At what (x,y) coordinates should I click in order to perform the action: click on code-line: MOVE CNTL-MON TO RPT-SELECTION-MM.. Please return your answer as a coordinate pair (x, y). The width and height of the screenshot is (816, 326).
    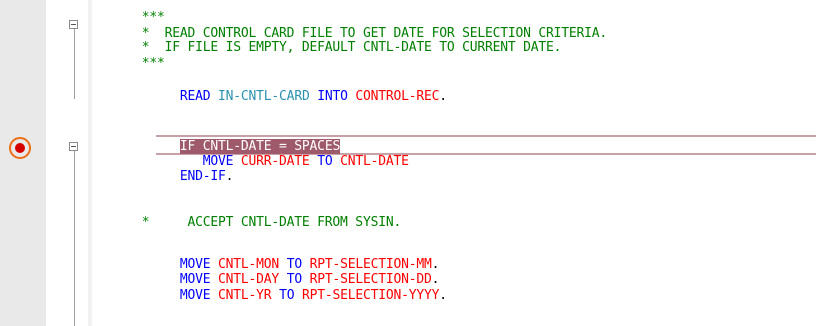
    Looking at the image, I should click on (268, 264).